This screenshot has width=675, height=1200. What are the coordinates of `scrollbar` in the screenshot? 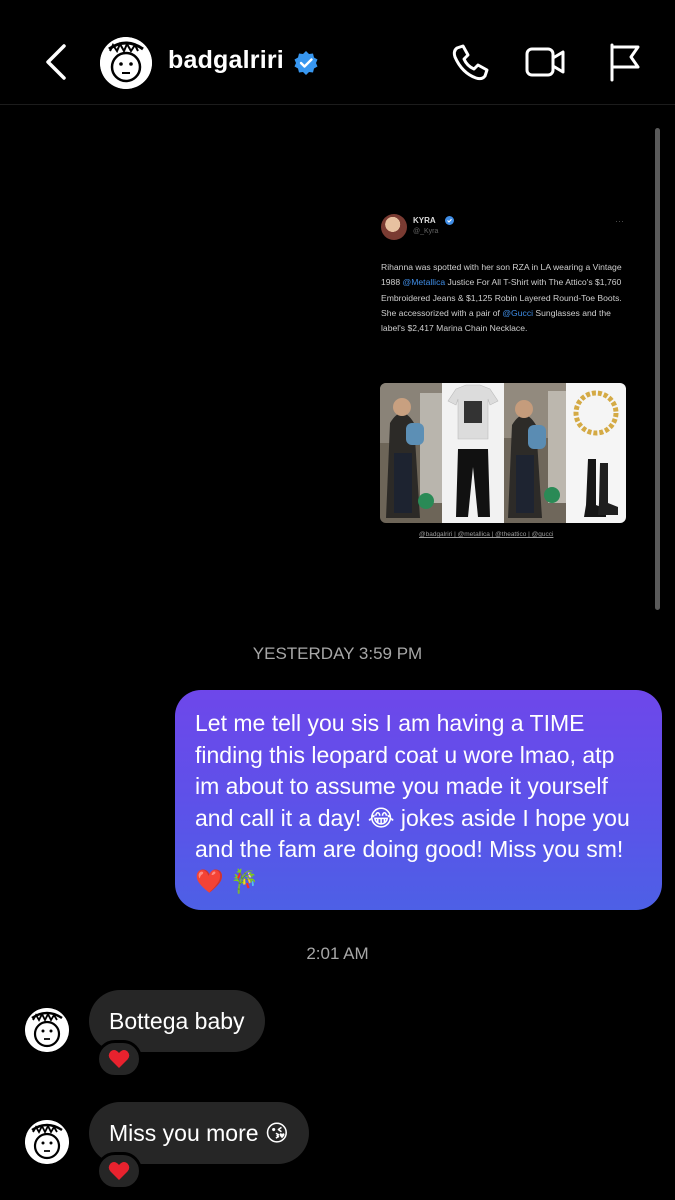 It's located at (657, 369).